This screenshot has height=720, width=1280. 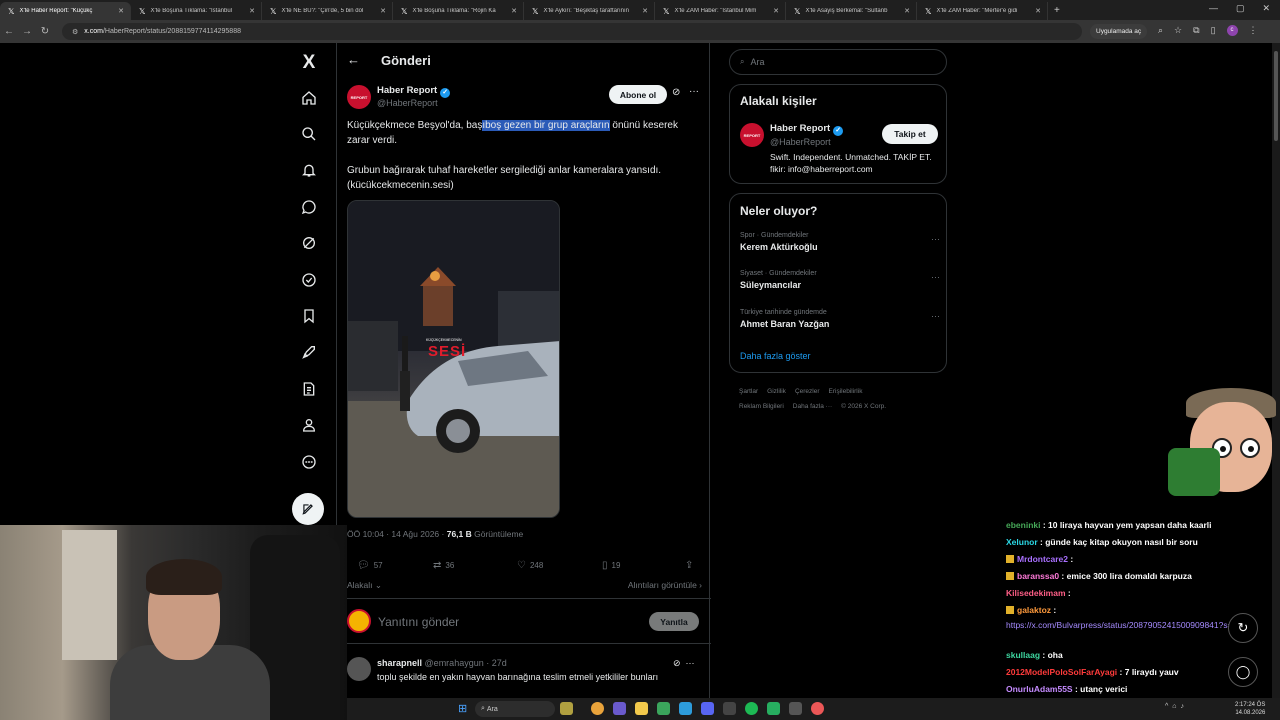 What do you see at coordinates (309, 462) in the screenshot?
I see `more-icon` at bounding box center [309, 462].